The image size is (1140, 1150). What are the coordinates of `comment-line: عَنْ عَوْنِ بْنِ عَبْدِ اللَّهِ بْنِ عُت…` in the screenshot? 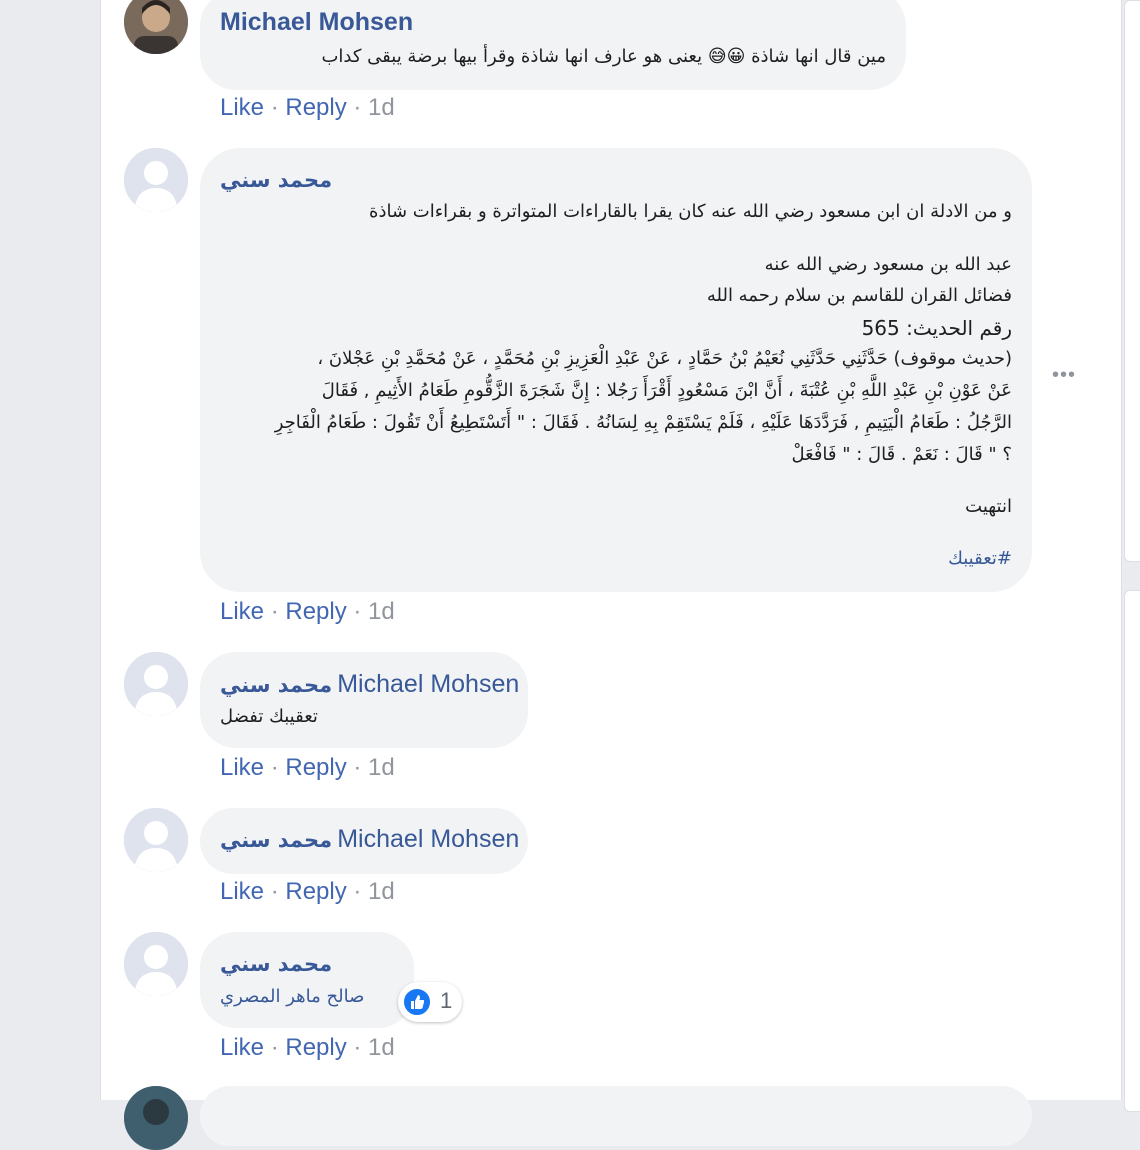 It's located at (666, 390).